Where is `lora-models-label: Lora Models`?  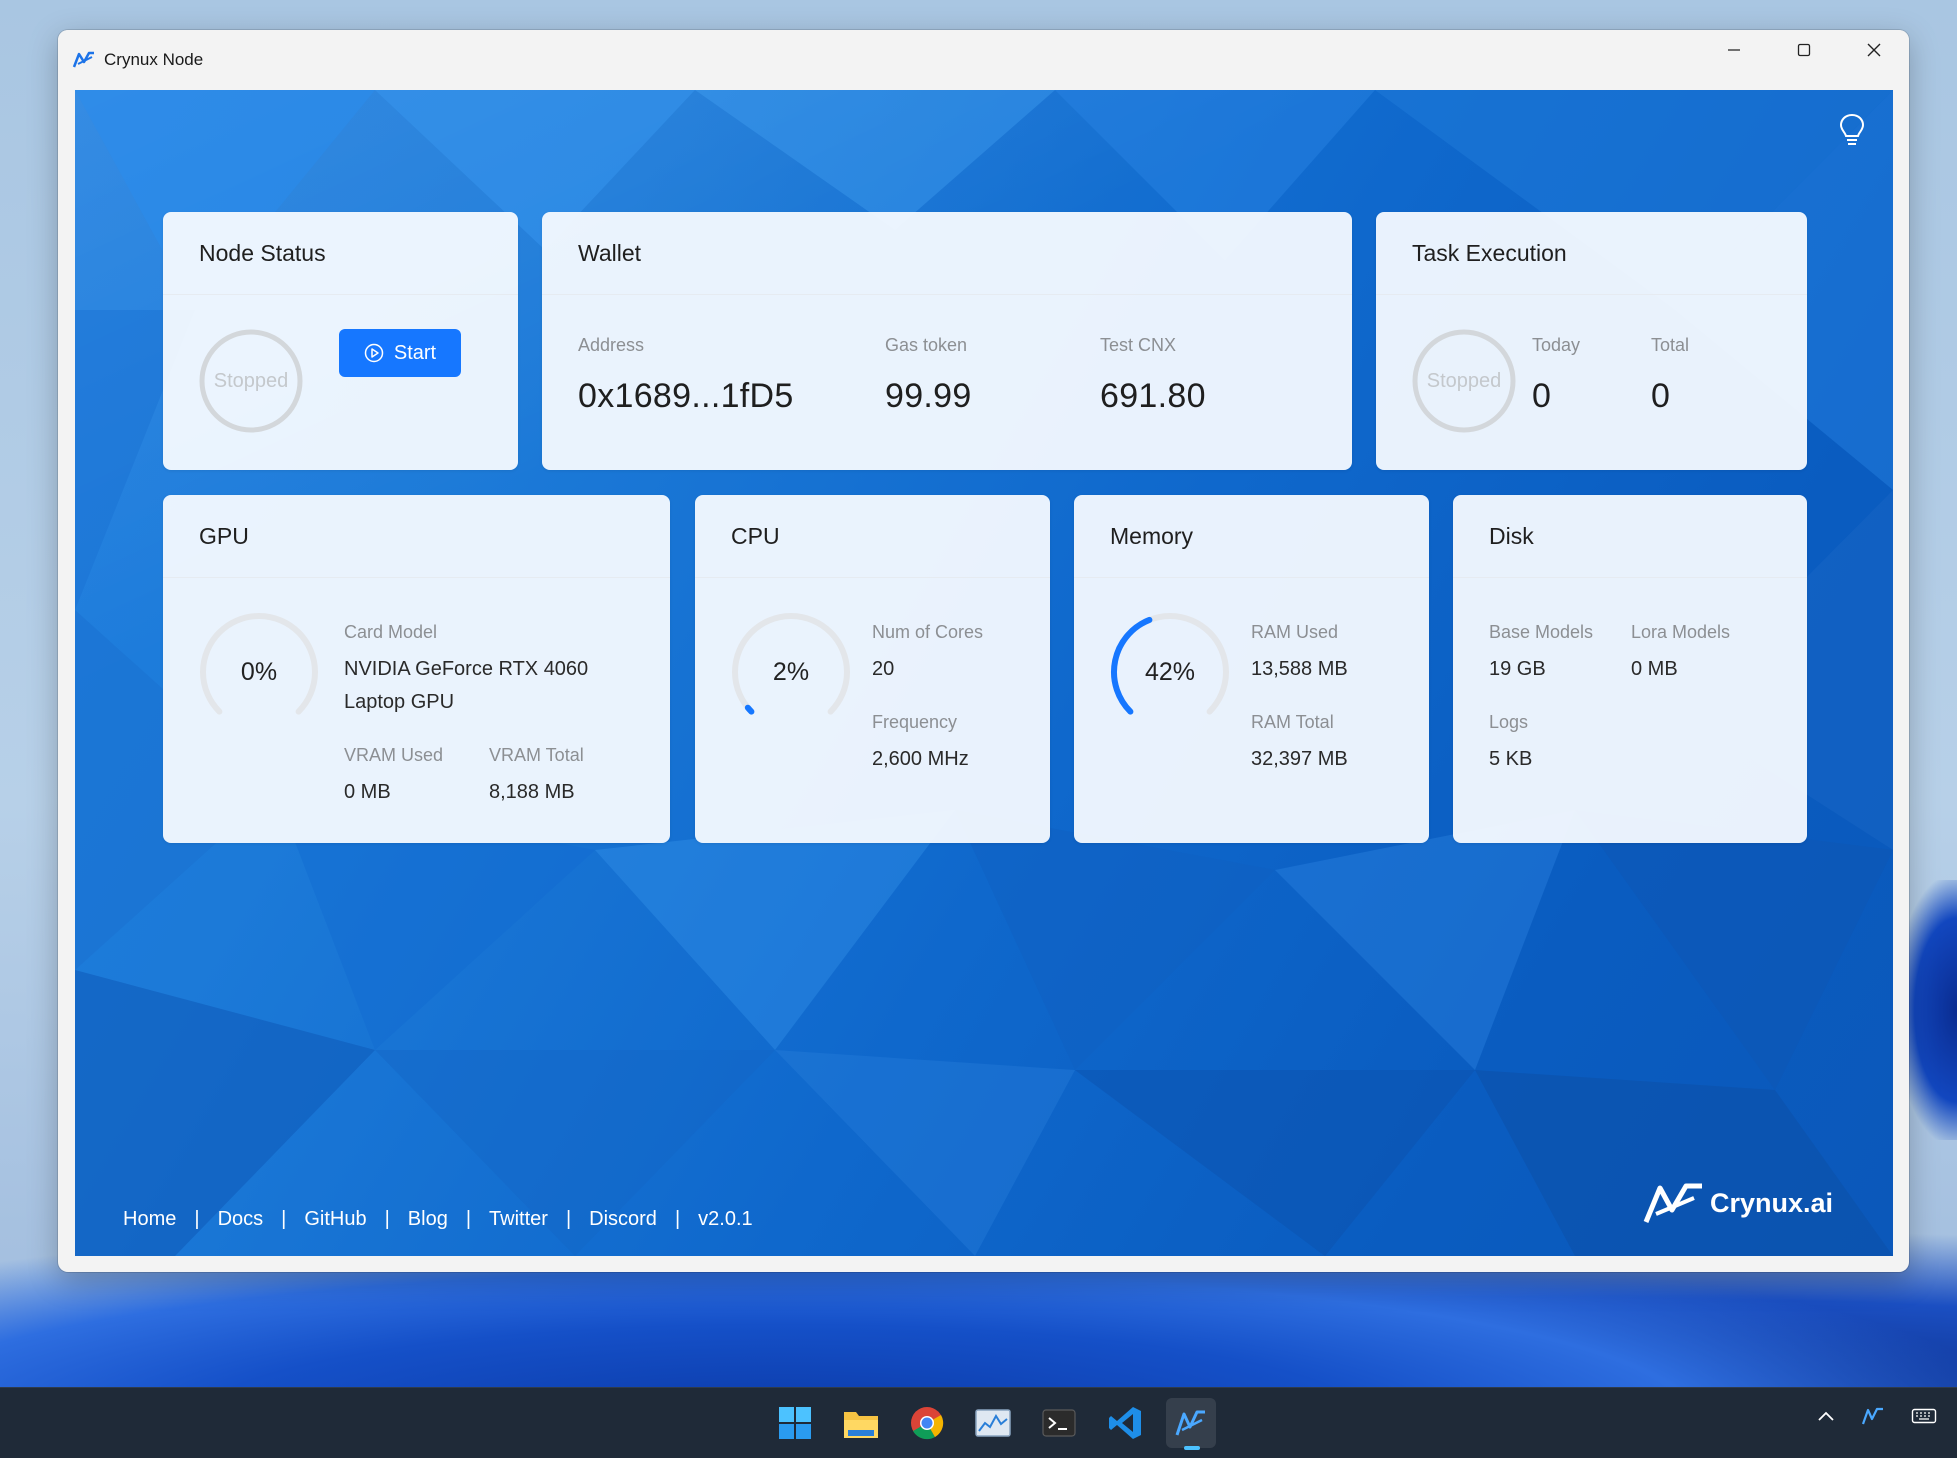
lora-models-label: Lora Models is located at coordinates (1681, 632).